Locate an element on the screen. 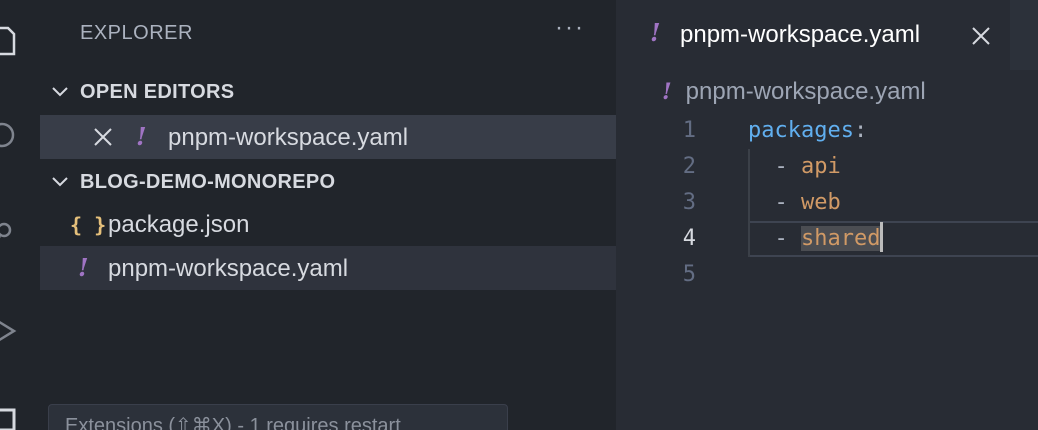 The image size is (1038, 430). file-item-pnpm-workspace: ! pnpm-workspace.yaml is located at coordinates (328, 268).